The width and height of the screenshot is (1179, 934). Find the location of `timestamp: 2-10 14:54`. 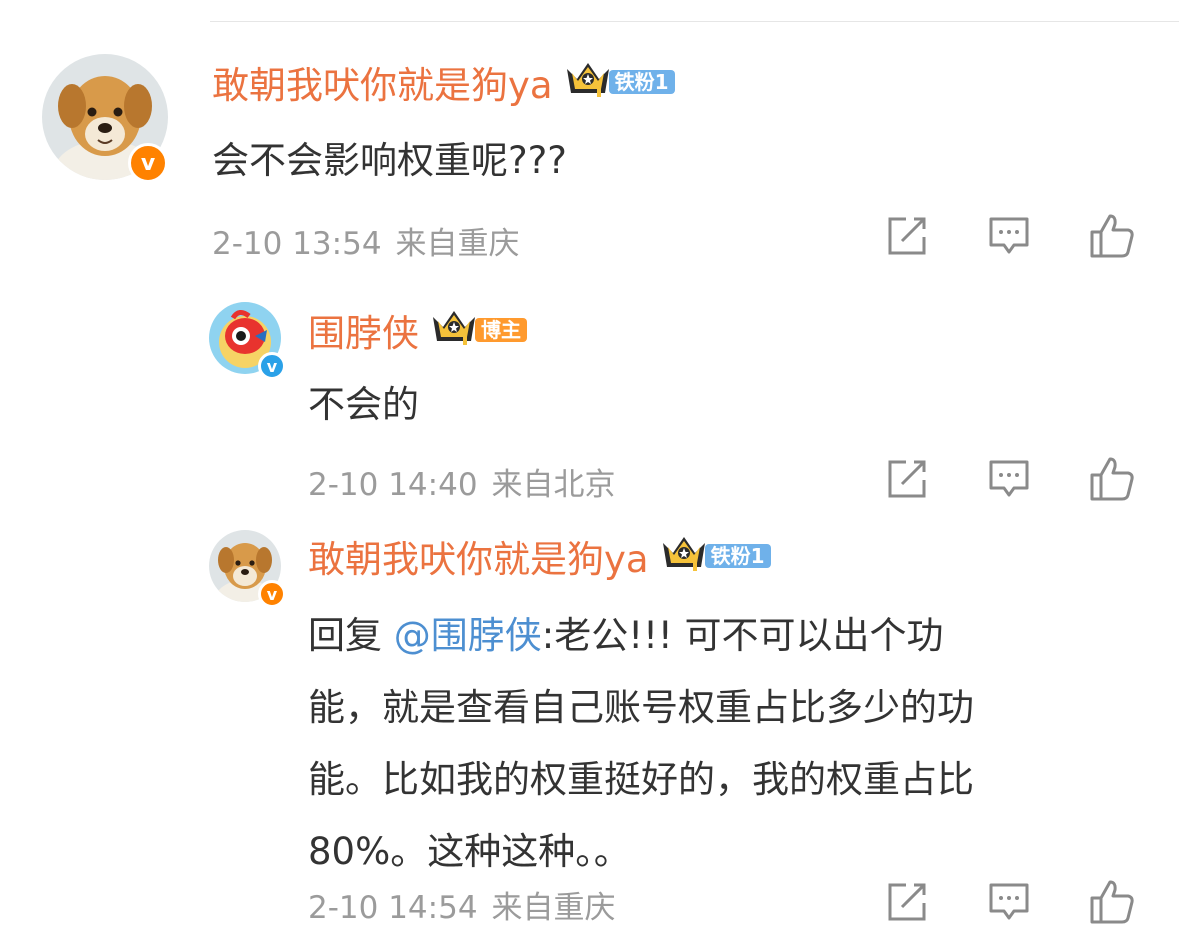

timestamp: 2-10 14:54 is located at coordinates (393, 908).